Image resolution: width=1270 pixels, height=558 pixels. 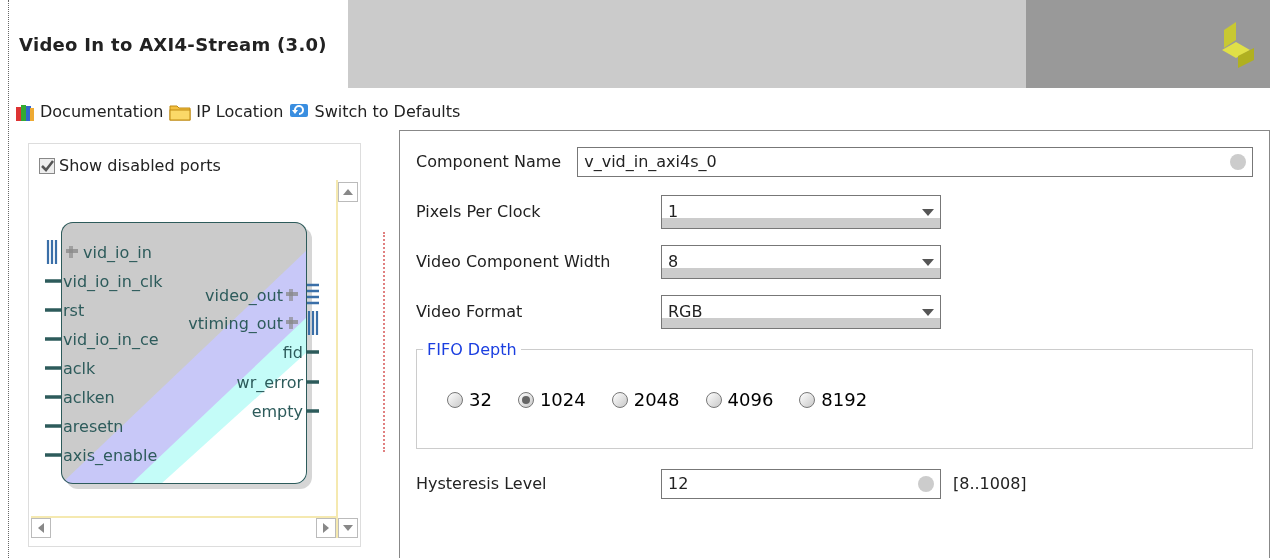 What do you see at coordinates (117, 252) in the screenshot?
I see `port-label: vid_io_in` at bounding box center [117, 252].